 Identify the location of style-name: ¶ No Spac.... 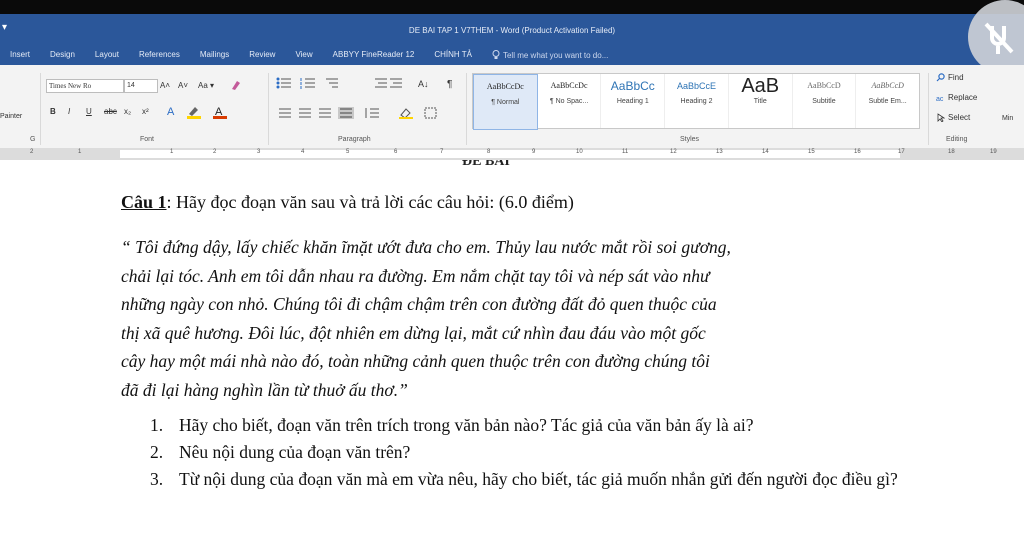
(569, 101).